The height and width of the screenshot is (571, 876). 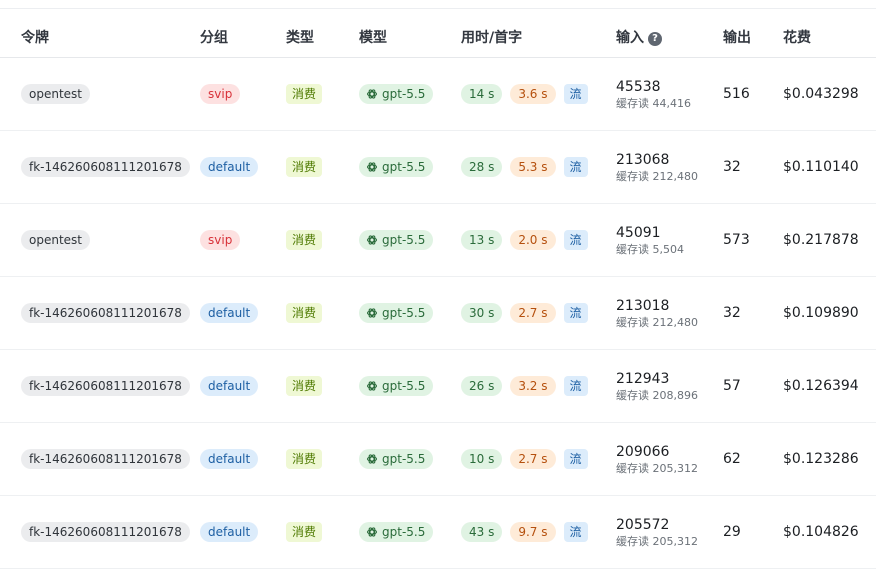 What do you see at coordinates (736, 240) in the screenshot?
I see `output-tokens: 573` at bounding box center [736, 240].